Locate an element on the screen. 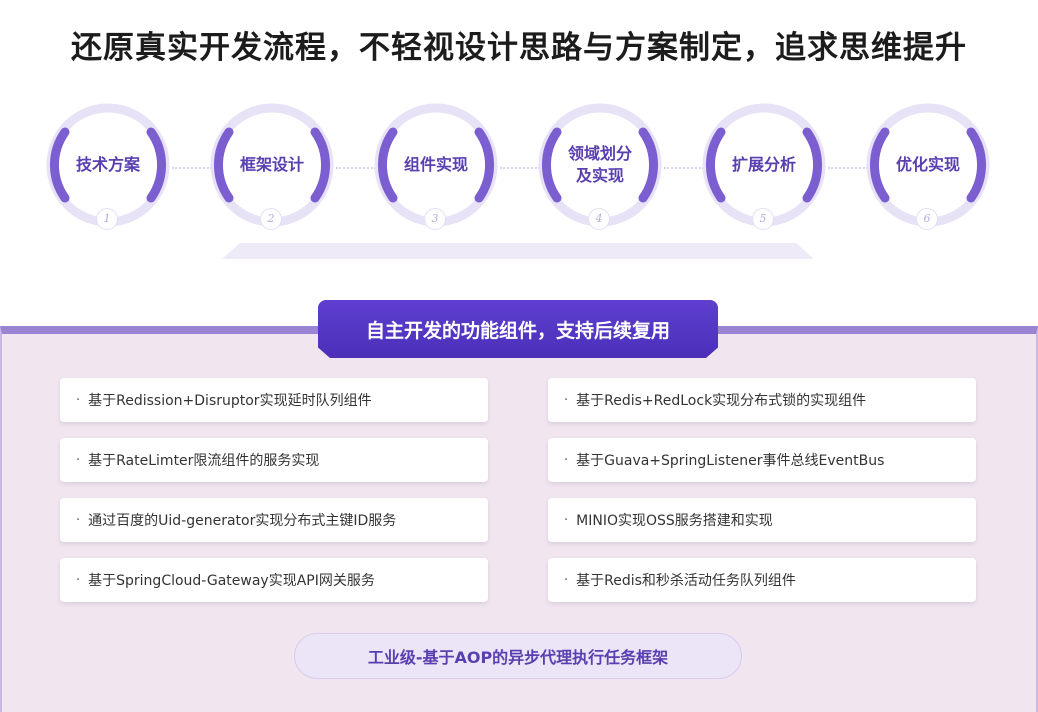 The image size is (1038, 712). step-3: 组件实现 3 is located at coordinates (436, 165).